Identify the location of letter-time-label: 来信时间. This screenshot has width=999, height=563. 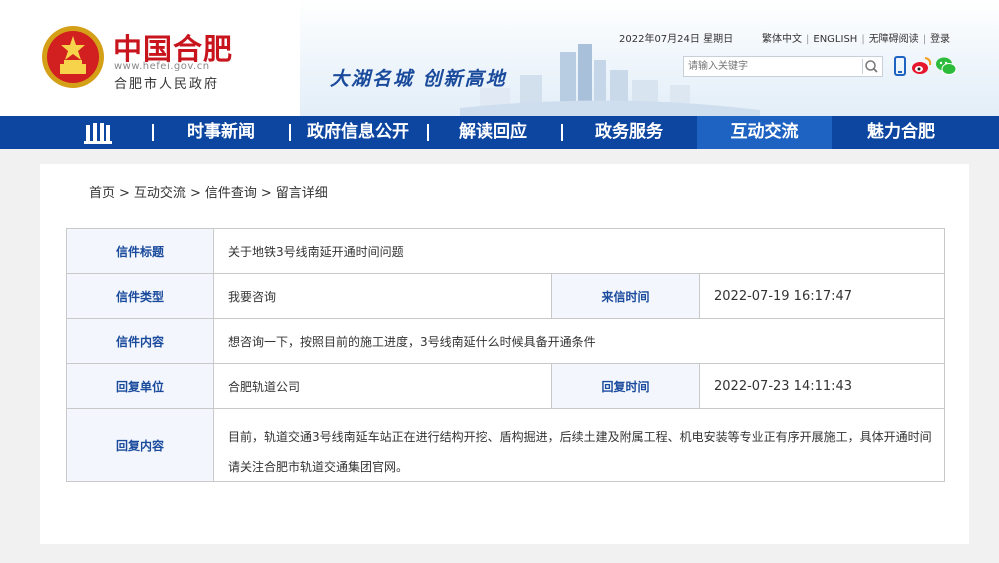
(626, 296).